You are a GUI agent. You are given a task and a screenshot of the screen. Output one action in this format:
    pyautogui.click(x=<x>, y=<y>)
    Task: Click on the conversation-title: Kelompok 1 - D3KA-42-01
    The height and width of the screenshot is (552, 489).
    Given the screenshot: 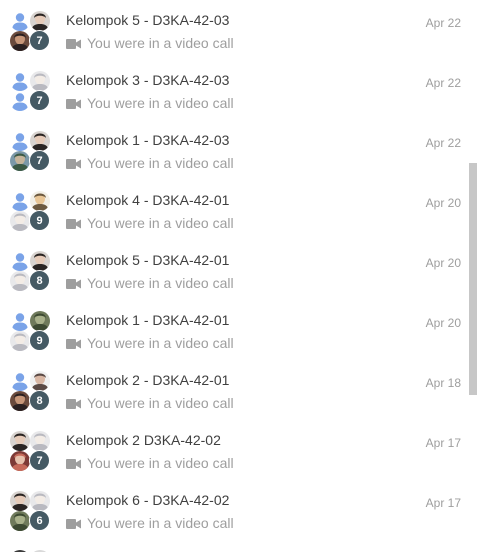 What is the action you would take?
    pyautogui.click(x=148, y=320)
    